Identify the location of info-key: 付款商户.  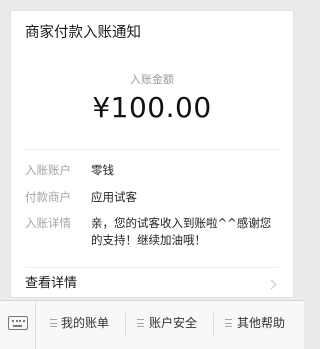
(48, 197).